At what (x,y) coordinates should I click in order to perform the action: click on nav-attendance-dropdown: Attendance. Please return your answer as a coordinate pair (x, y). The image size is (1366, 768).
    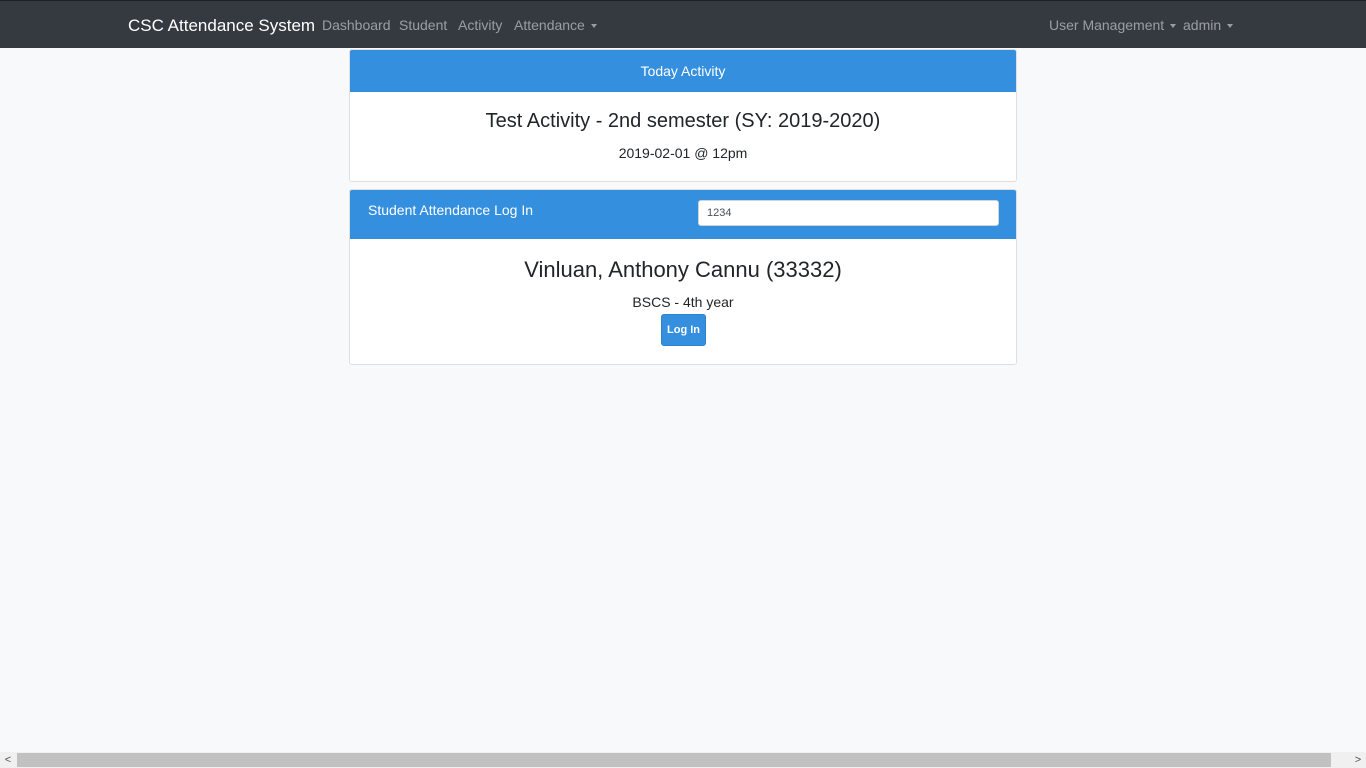
    Looking at the image, I should click on (555, 25).